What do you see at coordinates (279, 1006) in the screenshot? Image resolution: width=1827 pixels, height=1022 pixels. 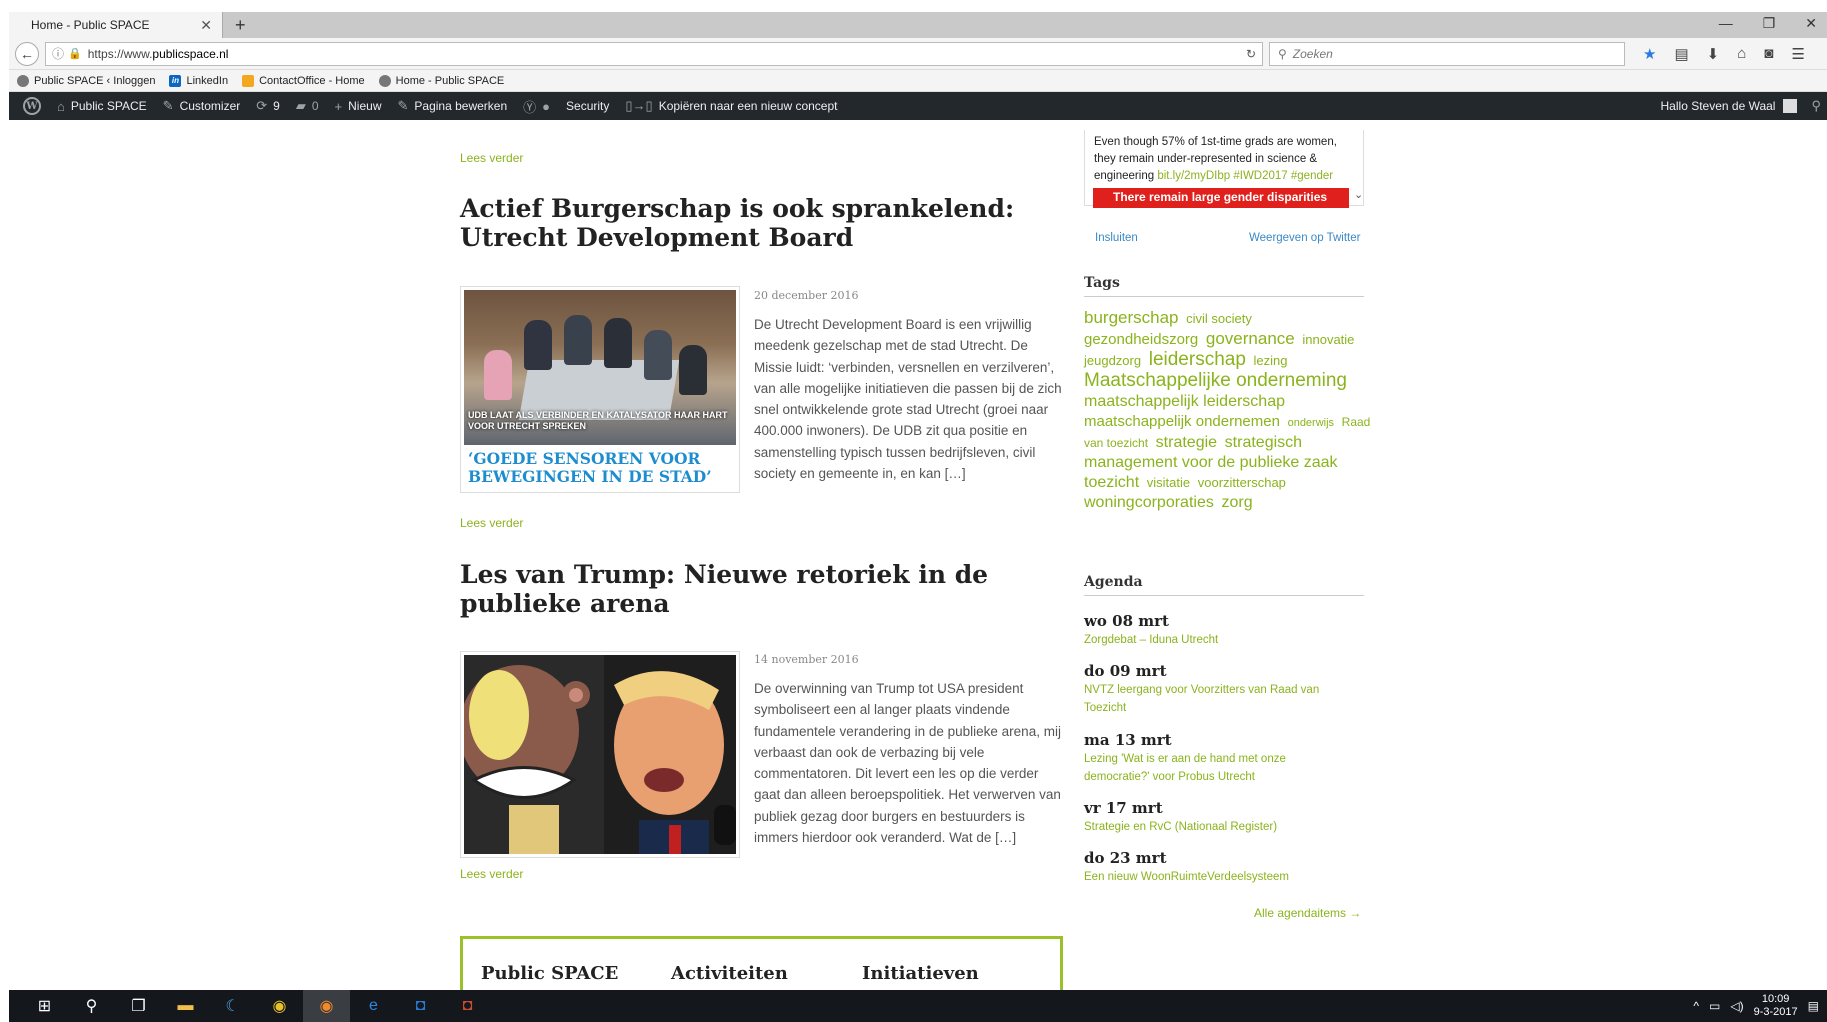 I see `chrome-icon: ◉` at bounding box center [279, 1006].